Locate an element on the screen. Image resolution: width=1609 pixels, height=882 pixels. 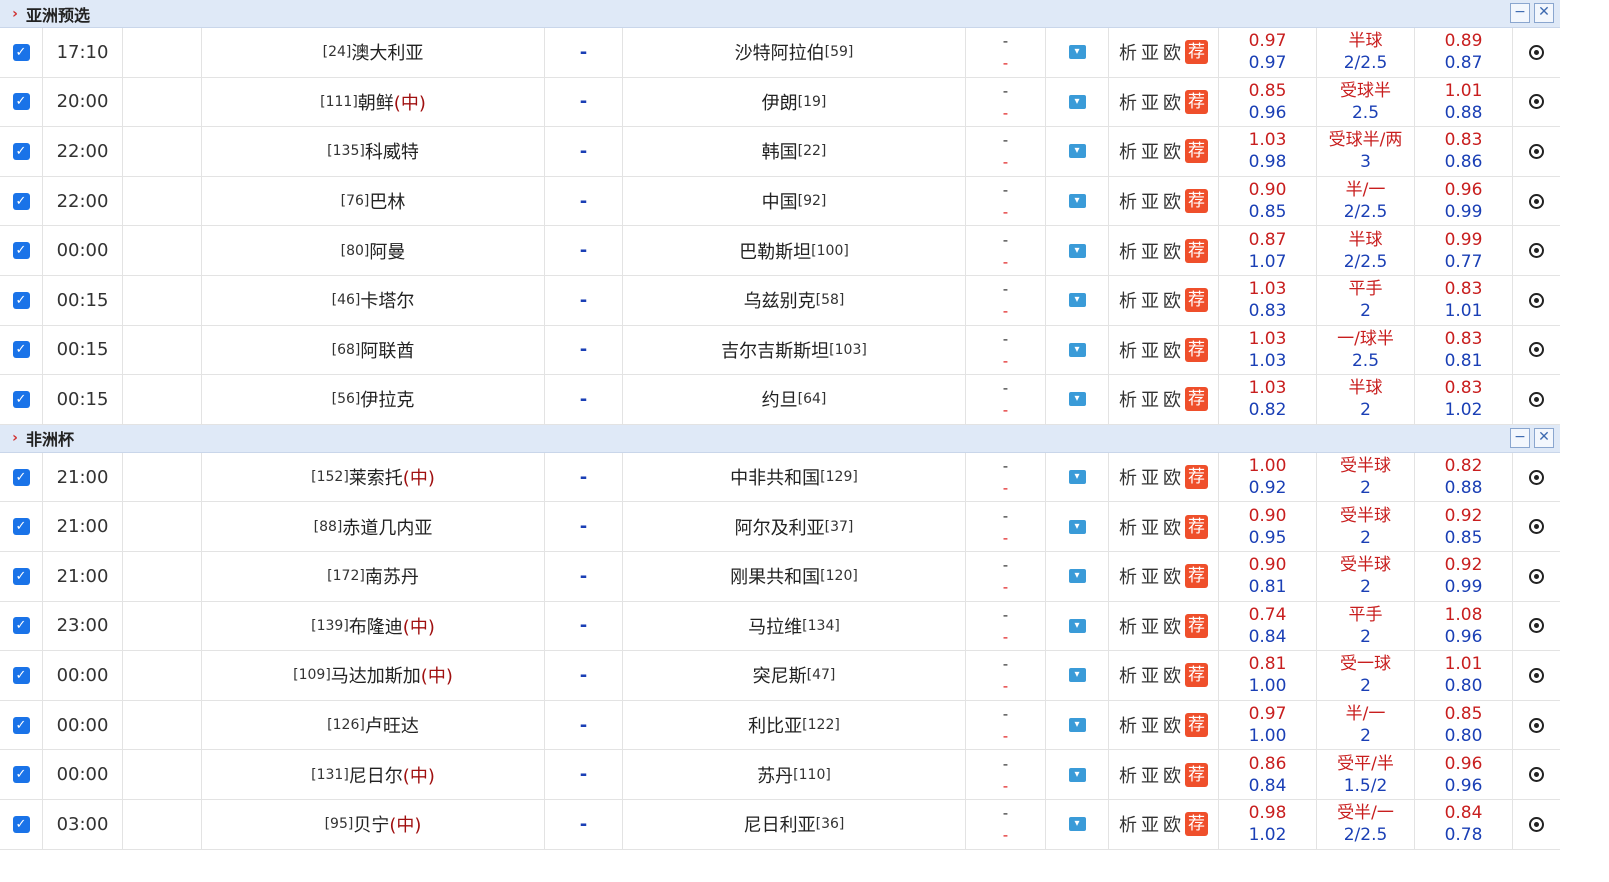
home-odds: 0.74 0.84 is located at coordinates (1268, 626).